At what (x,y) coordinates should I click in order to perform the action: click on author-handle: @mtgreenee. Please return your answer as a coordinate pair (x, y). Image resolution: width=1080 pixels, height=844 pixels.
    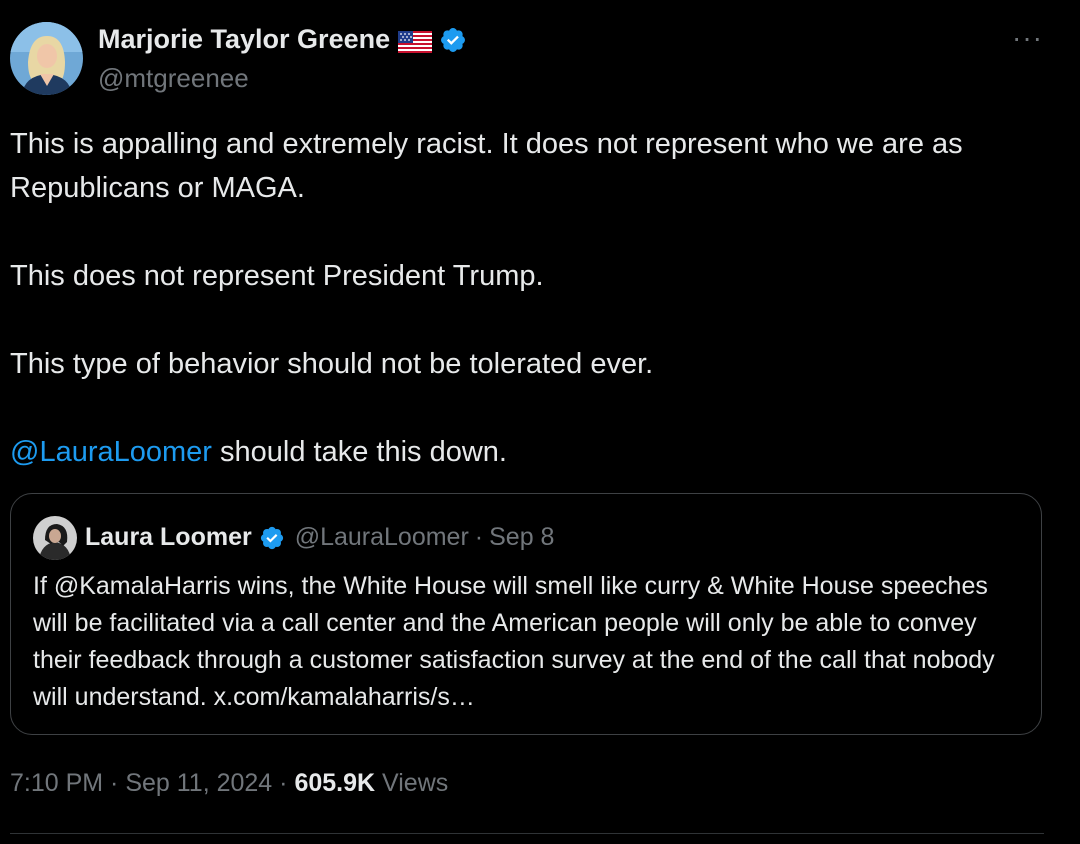
    Looking at the image, I should click on (173, 78).